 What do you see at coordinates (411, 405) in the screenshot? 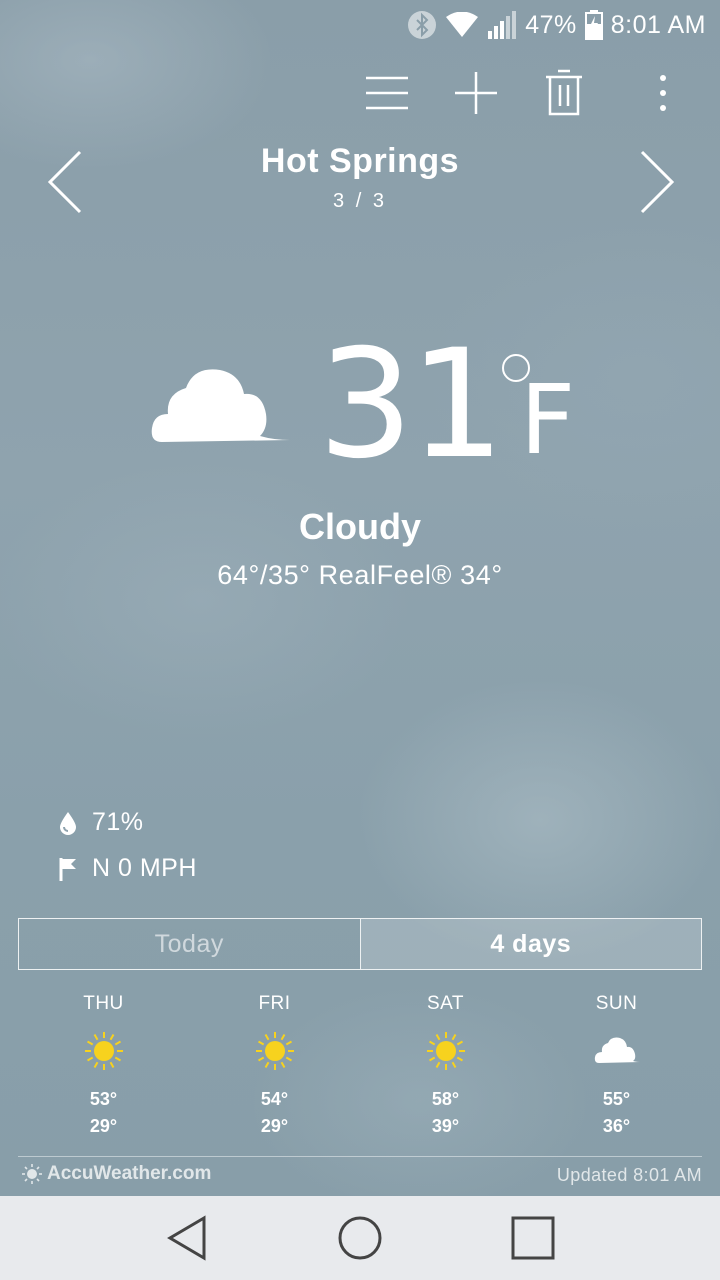
I see `current-temperature: 31` at bounding box center [411, 405].